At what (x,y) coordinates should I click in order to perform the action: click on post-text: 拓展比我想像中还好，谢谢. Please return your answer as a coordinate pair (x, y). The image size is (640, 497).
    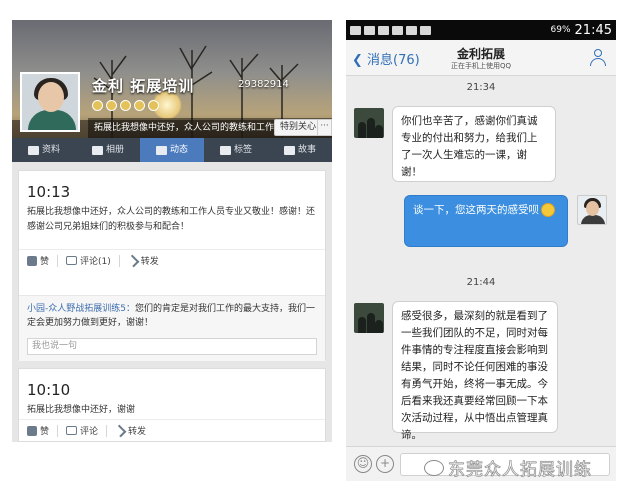
    Looking at the image, I should click on (81, 410).